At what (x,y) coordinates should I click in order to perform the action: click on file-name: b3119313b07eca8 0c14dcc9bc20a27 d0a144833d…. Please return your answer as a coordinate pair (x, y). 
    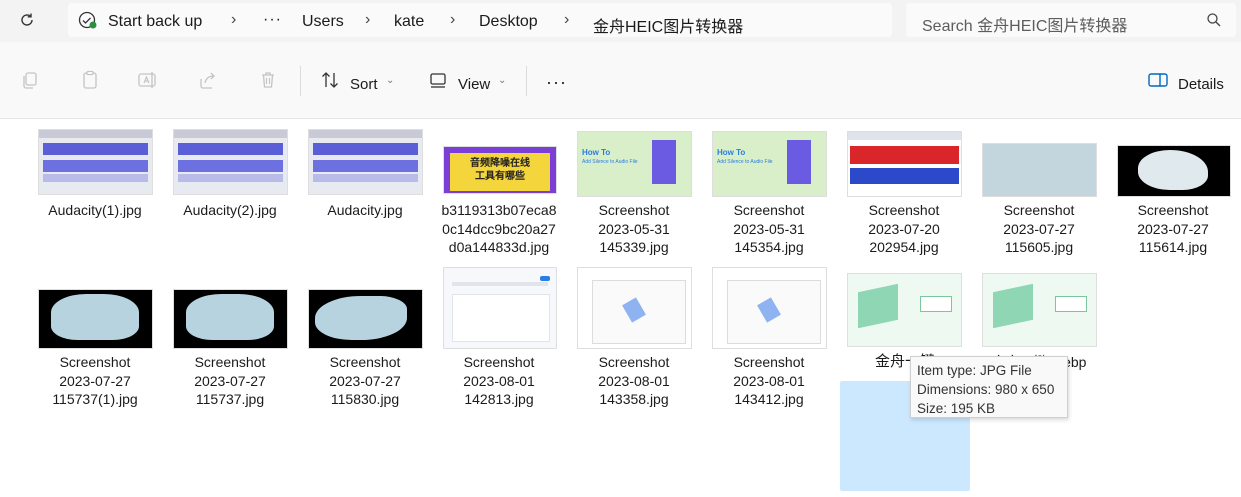
    Looking at the image, I should click on (499, 229).